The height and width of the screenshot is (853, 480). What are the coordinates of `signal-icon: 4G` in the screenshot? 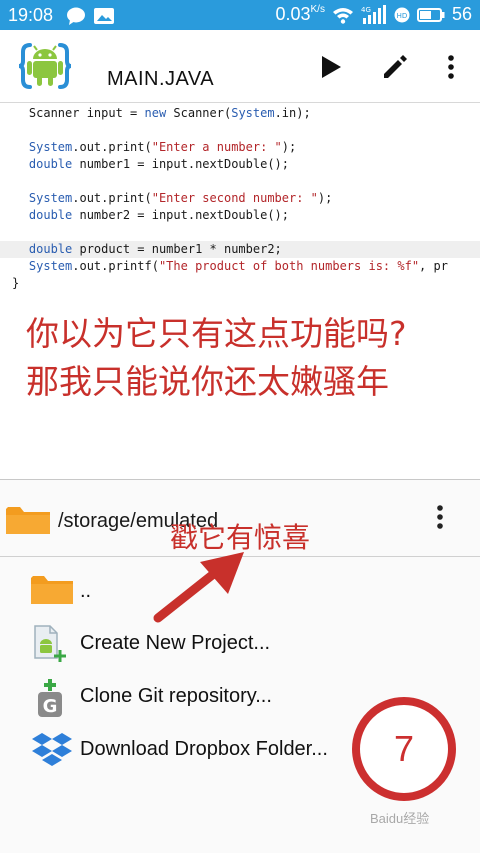 It's located at (373, 14).